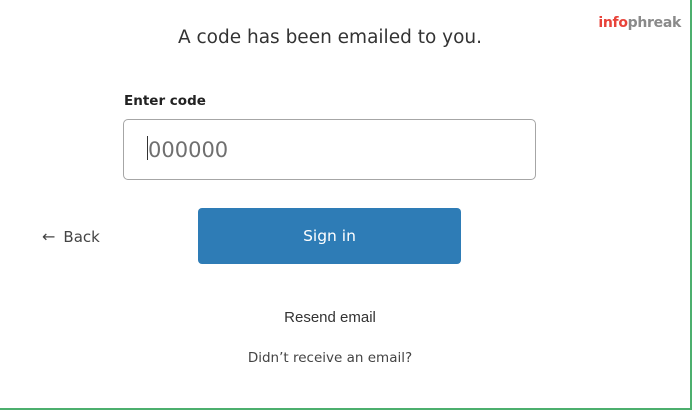  I want to click on page-title: A code has been emailed to you., so click(330, 37).